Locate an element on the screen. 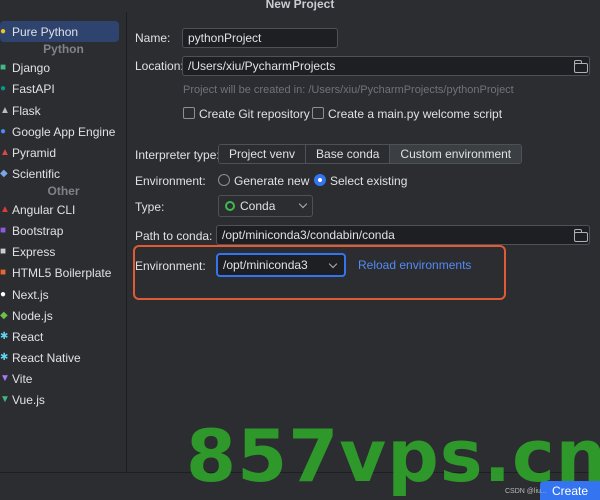 The width and height of the screenshot is (600, 500). environment-select-label: Environment: is located at coordinates (170, 266).